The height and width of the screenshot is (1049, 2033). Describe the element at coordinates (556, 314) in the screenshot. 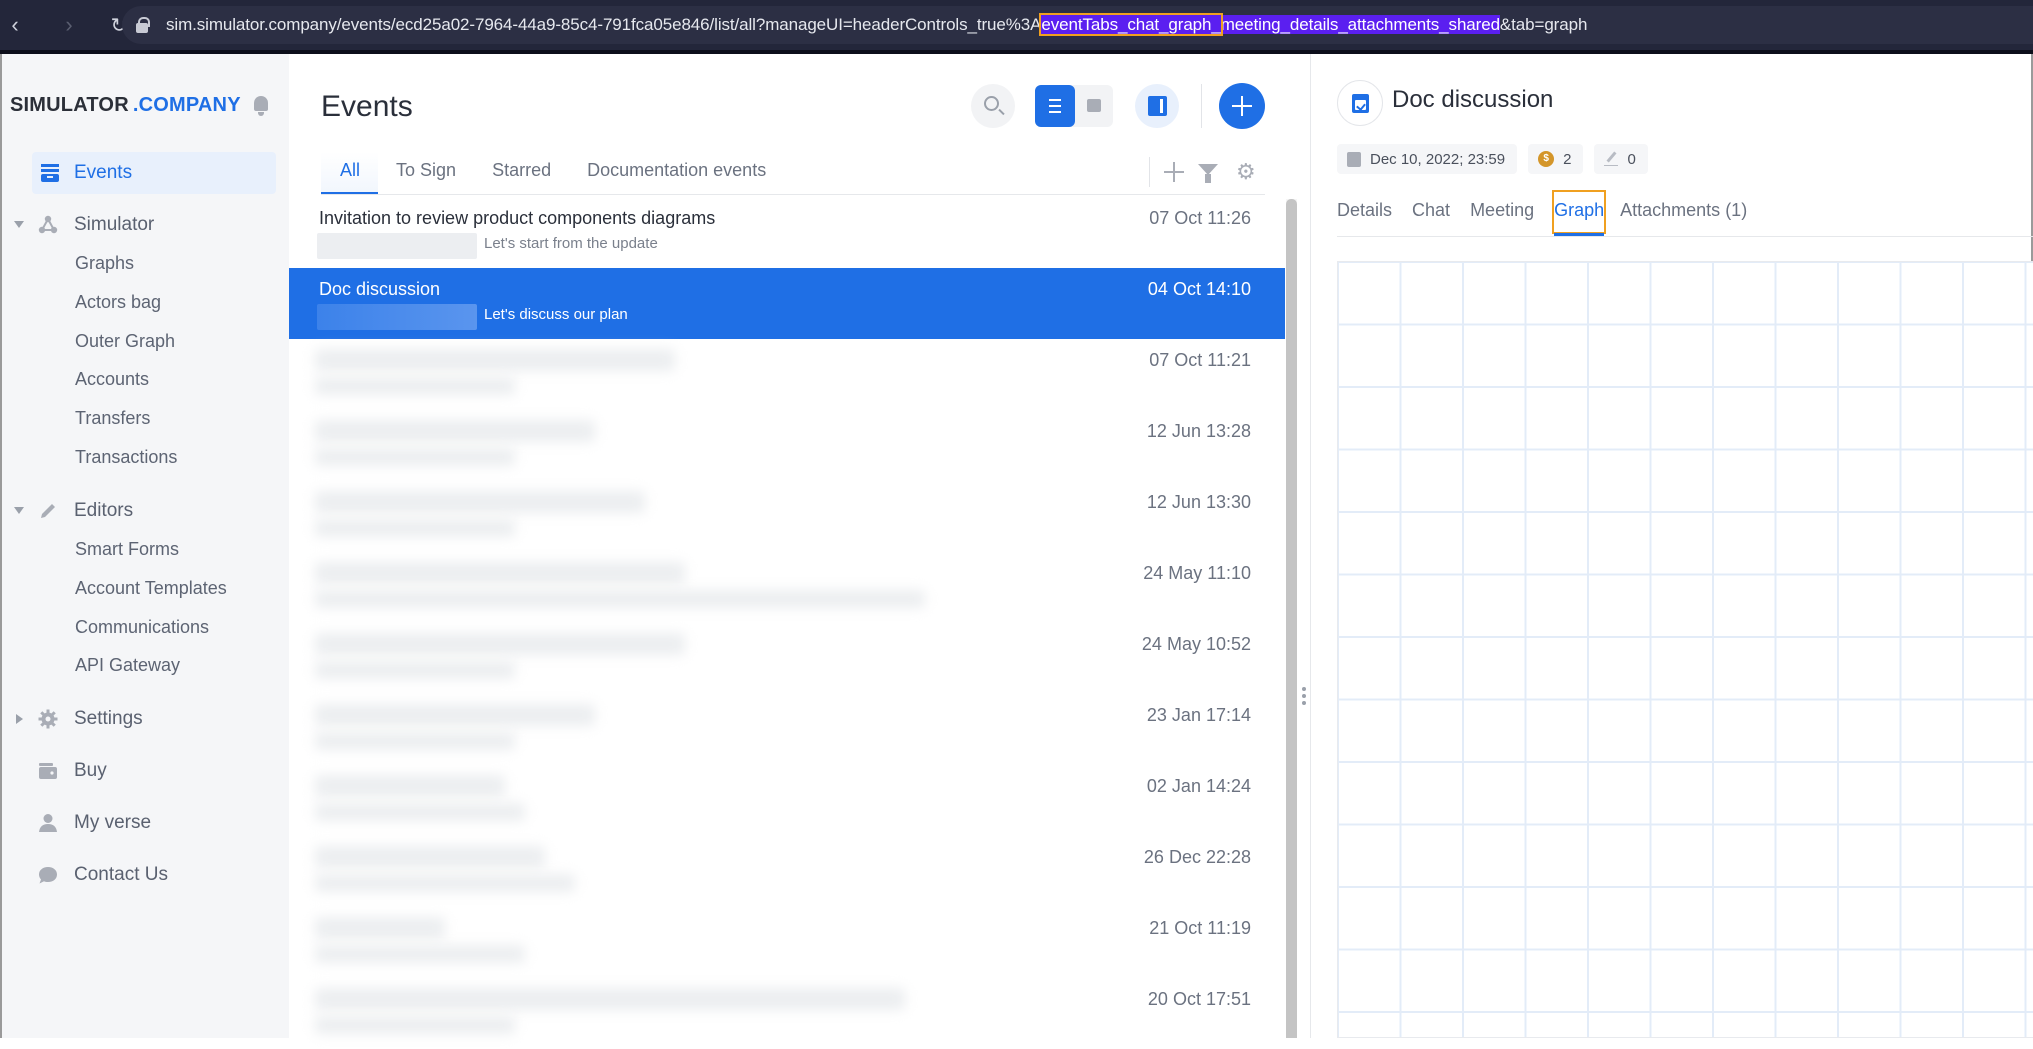

I see `event-subtitle: Let's discuss our plan` at that location.